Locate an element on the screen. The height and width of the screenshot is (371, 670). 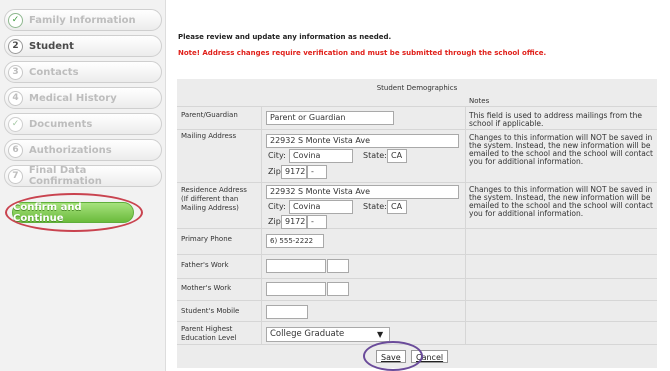
residence-city-input: Covina is located at coordinates (321, 207).